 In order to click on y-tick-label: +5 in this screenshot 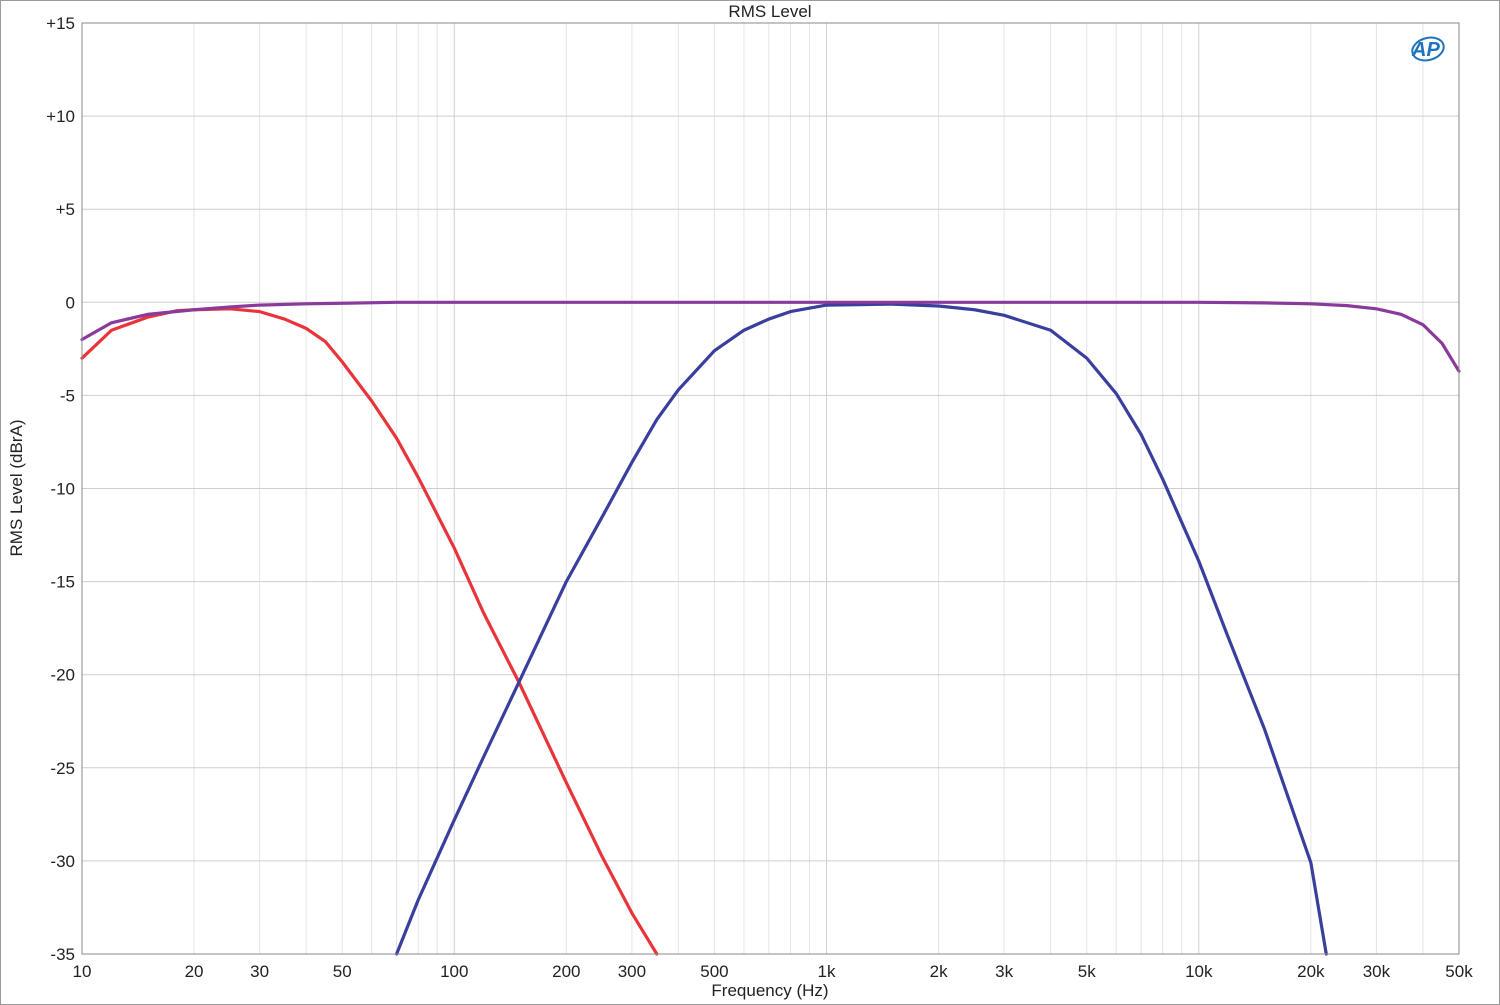, I will do `click(65, 209)`.